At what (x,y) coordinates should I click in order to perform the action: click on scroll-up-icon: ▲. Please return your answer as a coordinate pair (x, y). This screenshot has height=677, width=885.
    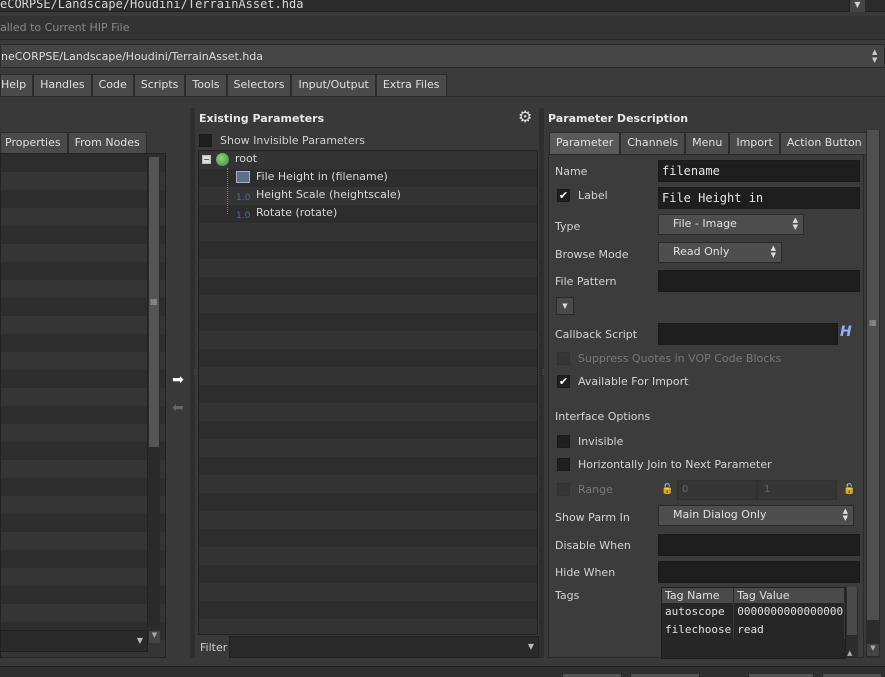
    Looking at the image, I should click on (849, 653).